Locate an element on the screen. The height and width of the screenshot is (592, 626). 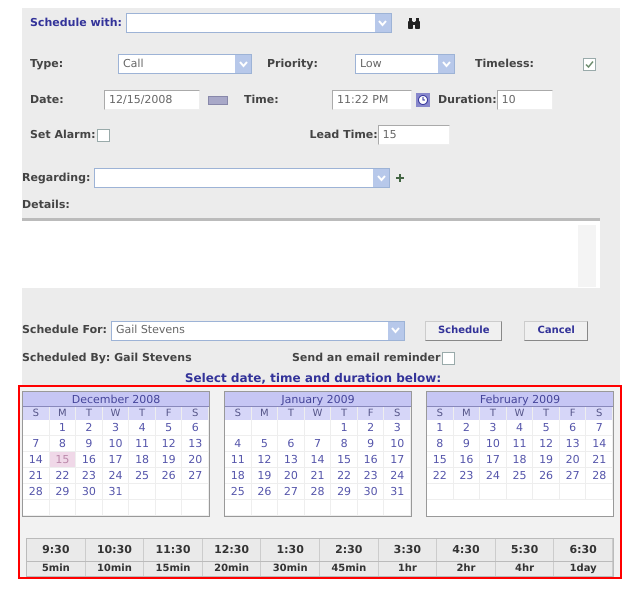
details-textarea is located at coordinates (311, 253).